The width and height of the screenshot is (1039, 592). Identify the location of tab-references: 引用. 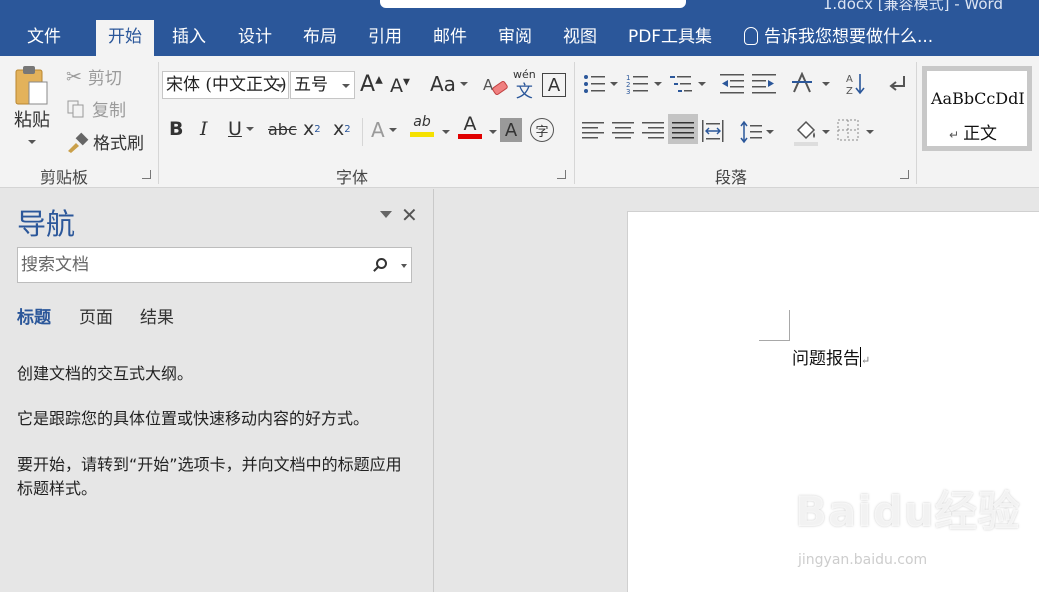
(385, 38).